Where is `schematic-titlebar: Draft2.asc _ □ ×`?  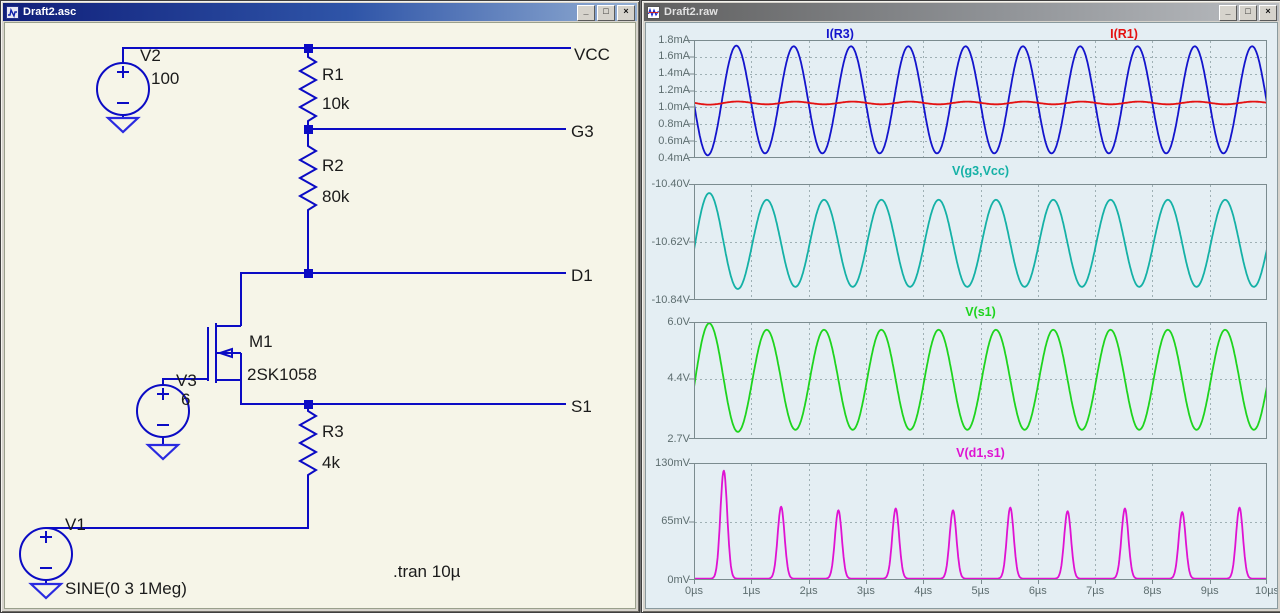
schematic-titlebar: Draft2.asc _ □ × is located at coordinates (320, 12).